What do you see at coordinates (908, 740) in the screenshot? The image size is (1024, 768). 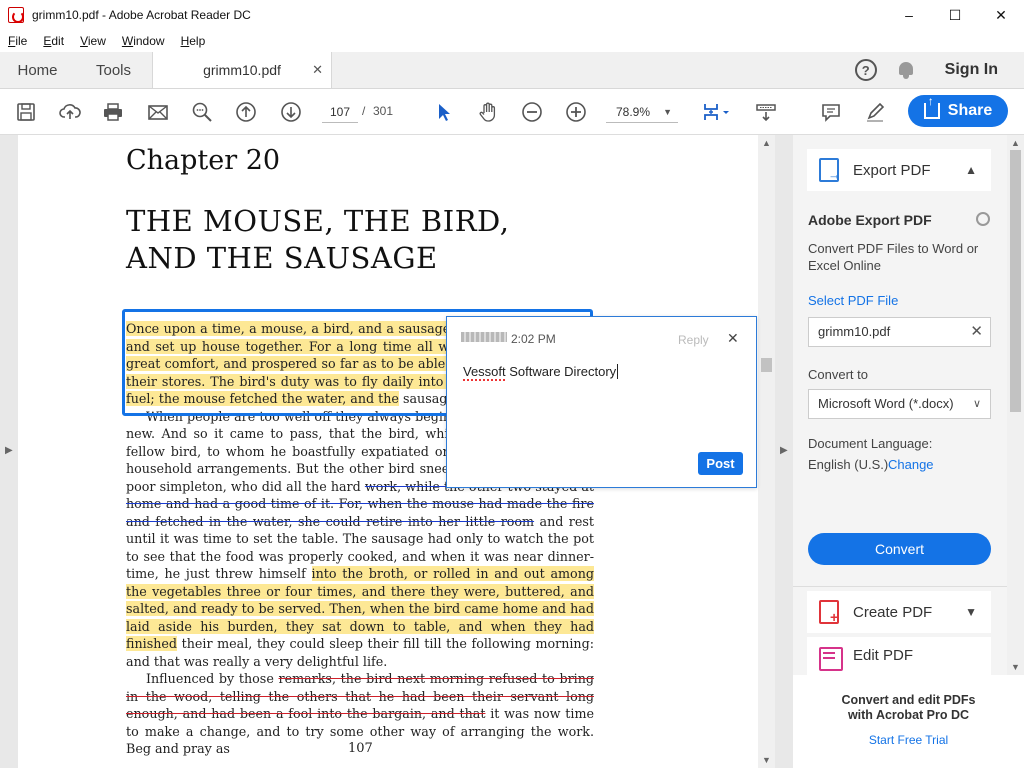 I see `start-free-trial-link: Start Free Trial` at bounding box center [908, 740].